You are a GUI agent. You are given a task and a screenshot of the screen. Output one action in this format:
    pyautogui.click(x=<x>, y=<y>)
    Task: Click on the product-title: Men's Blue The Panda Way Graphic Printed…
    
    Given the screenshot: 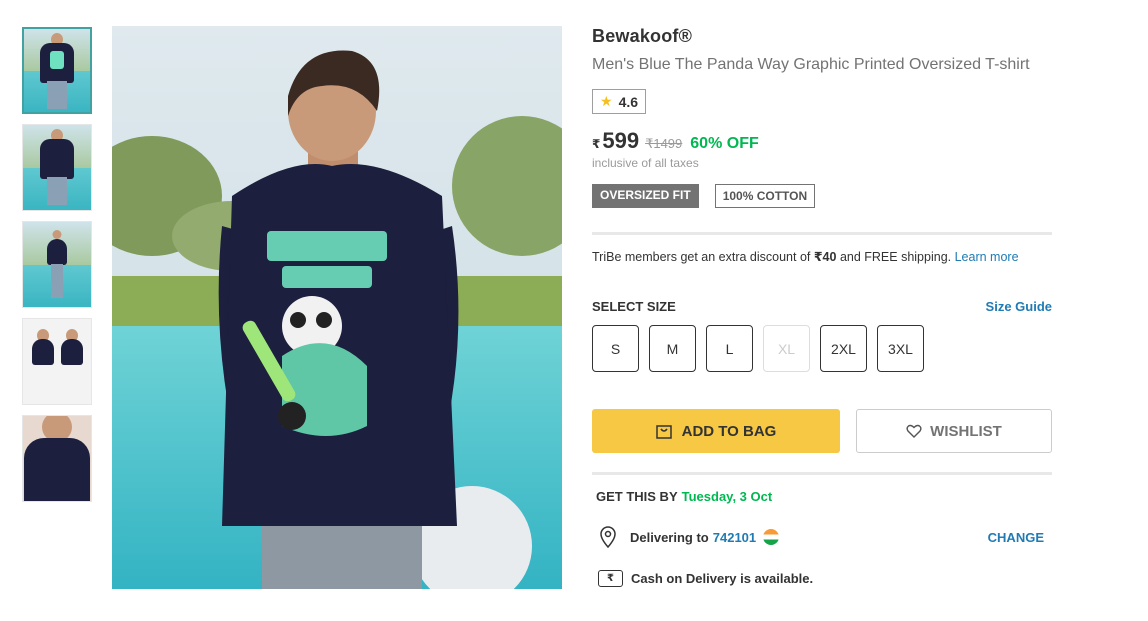 What is the action you would take?
    pyautogui.click(x=811, y=64)
    